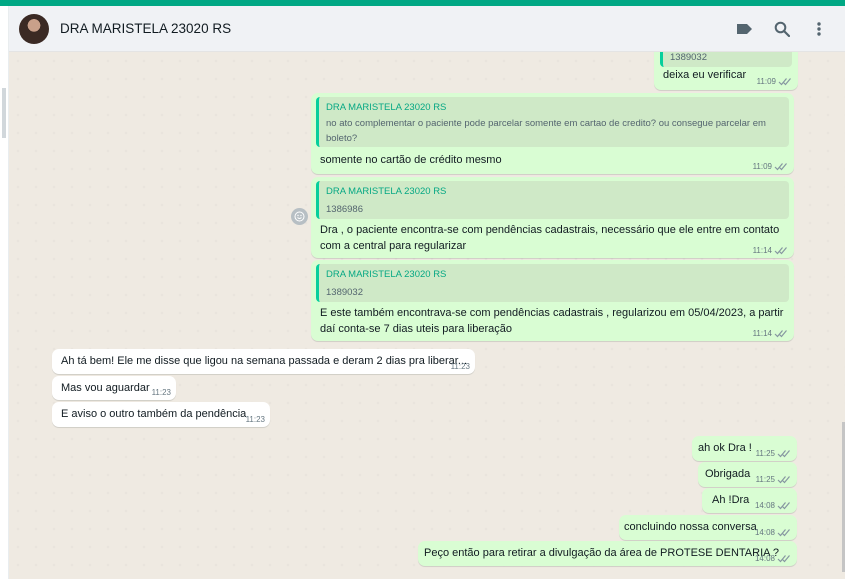 The width and height of the screenshot is (845, 579). I want to click on message-bubble-outgoing: concluindo nossa conversa 14:08, so click(708, 527).